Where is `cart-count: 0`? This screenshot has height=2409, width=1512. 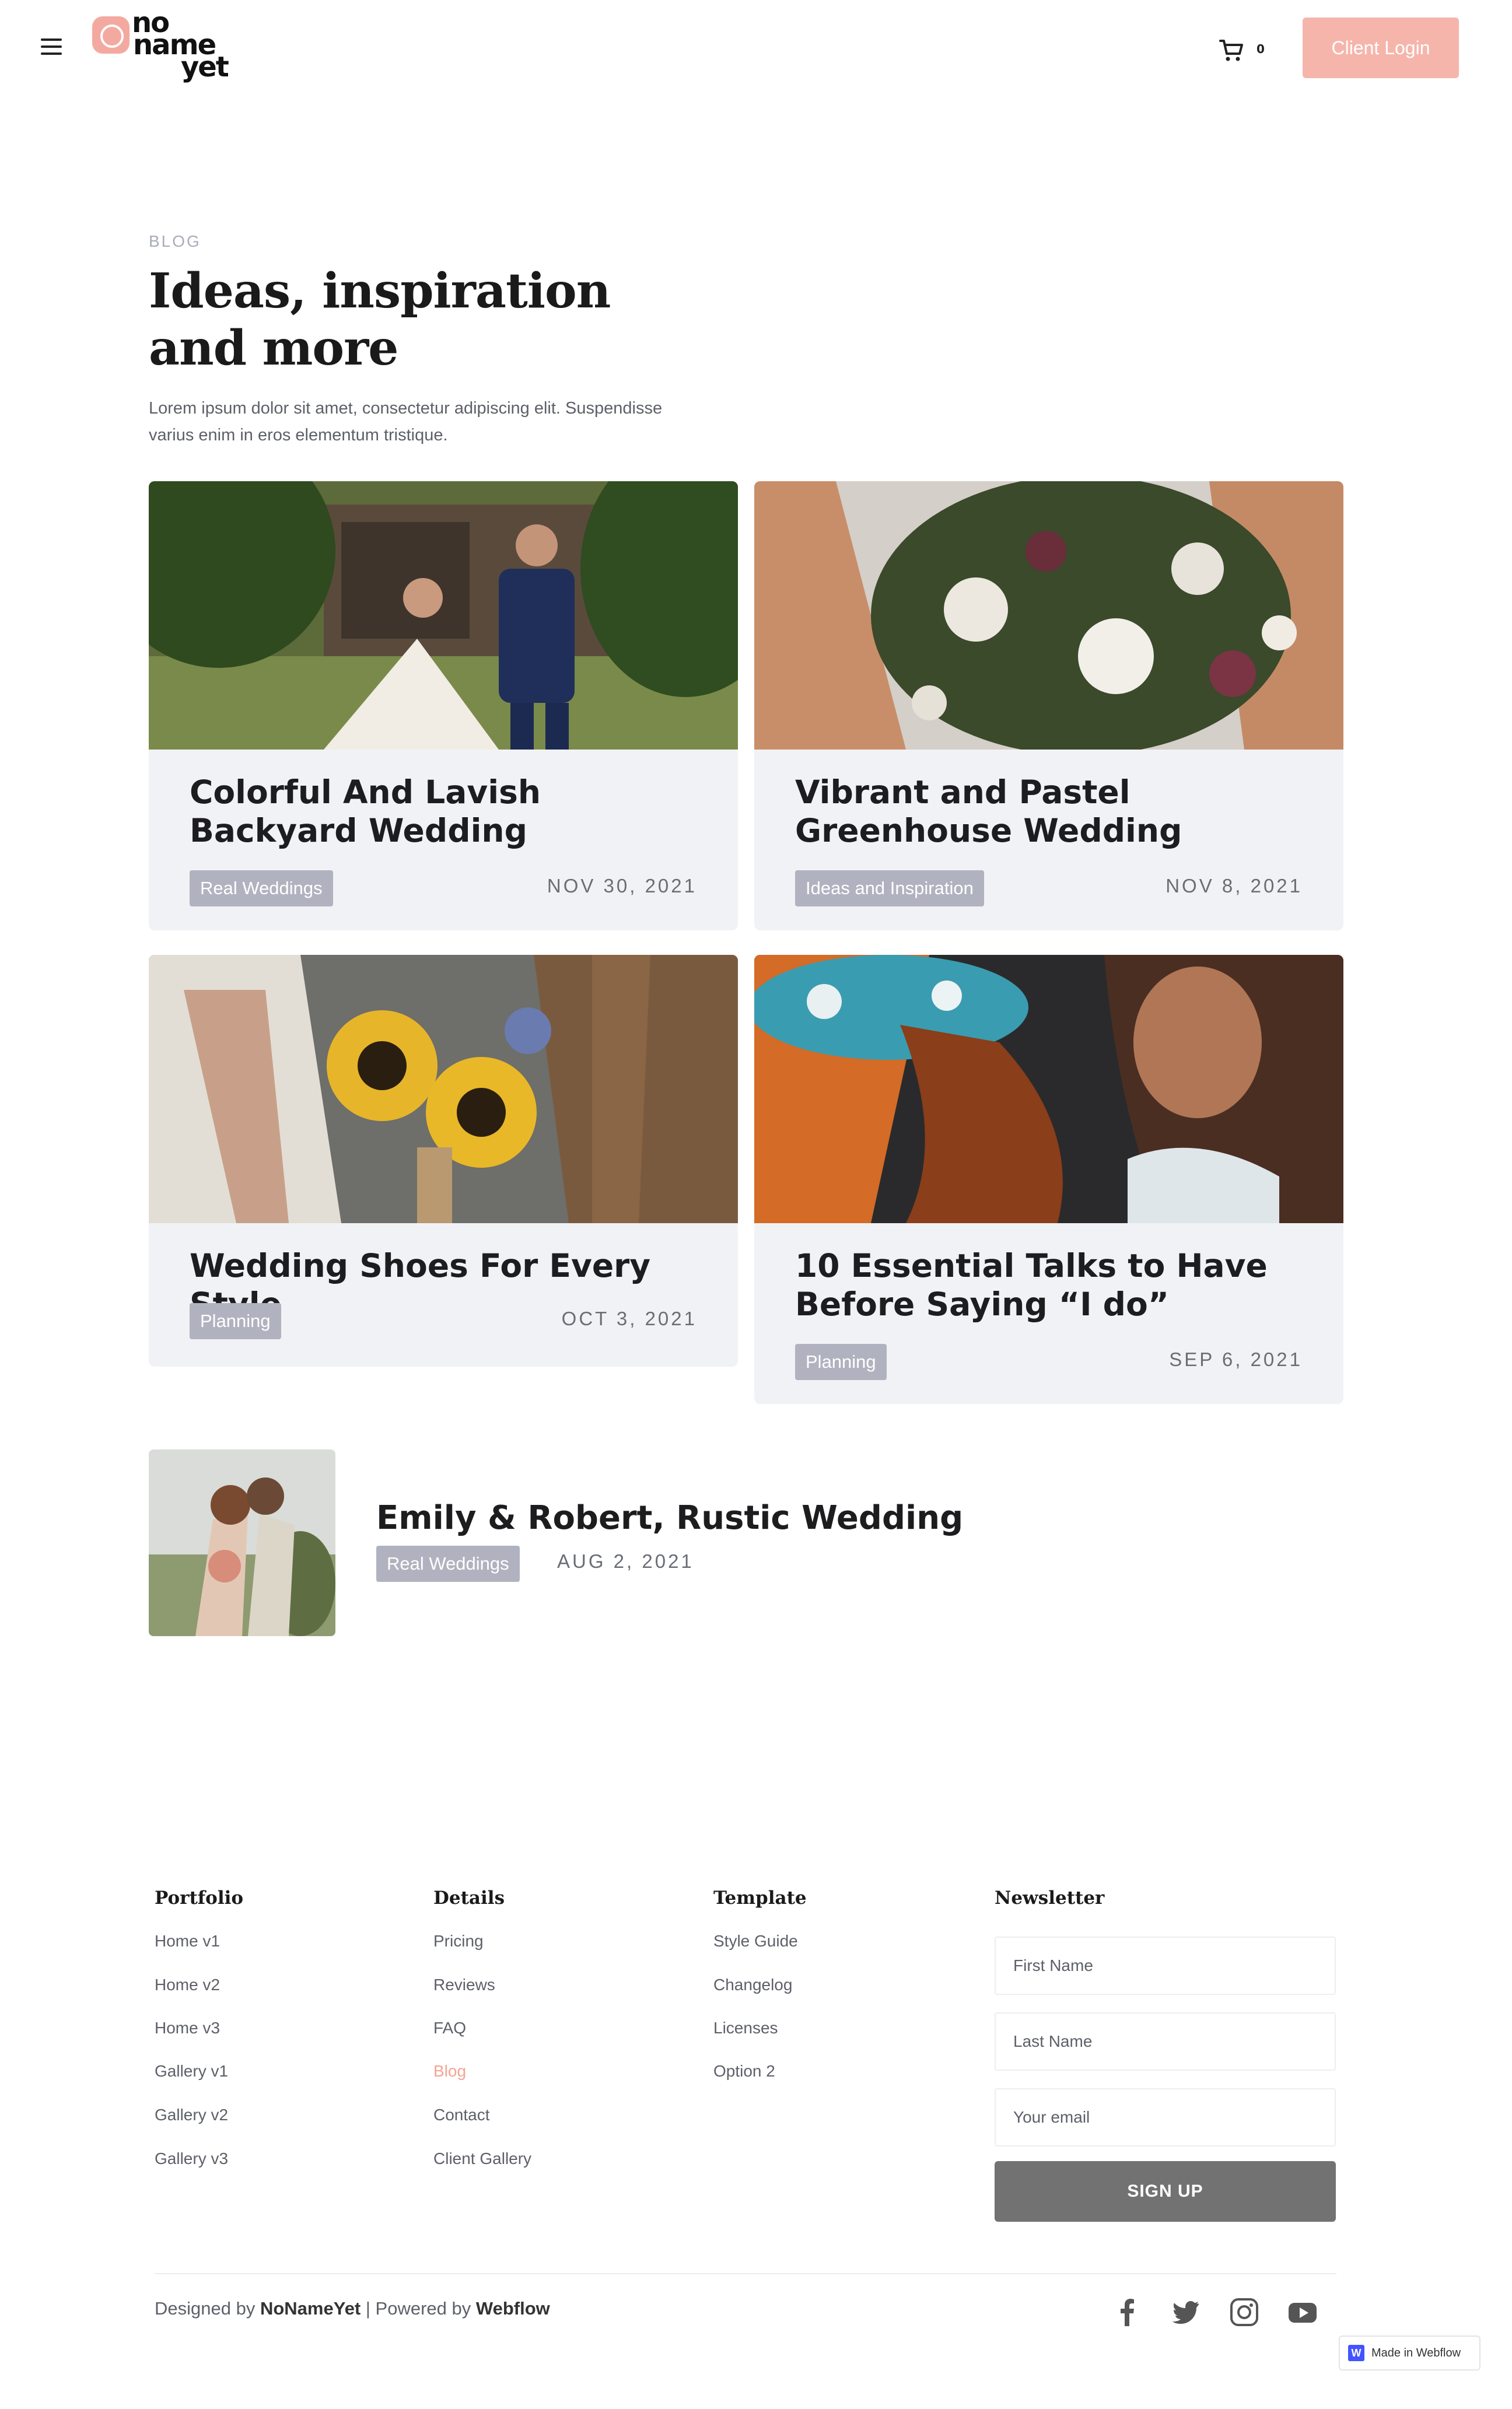
cart-count: 0 is located at coordinates (1260, 49).